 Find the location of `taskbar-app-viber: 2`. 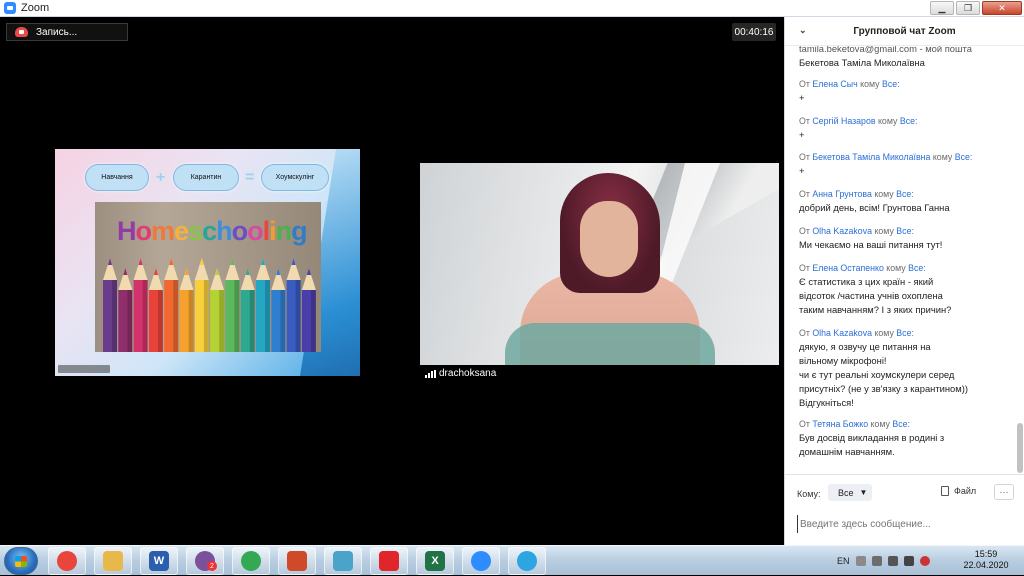

taskbar-app-viber: 2 is located at coordinates (205, 561).